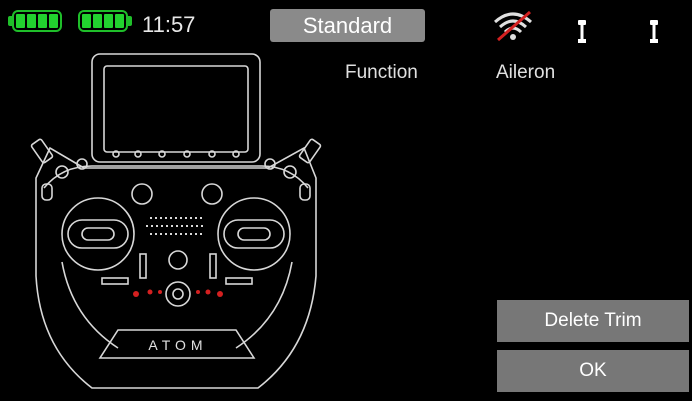 Image resolution: width=692 pixels, height=401 pixels. I want to click on clock: 11:57, so click(169, 24).